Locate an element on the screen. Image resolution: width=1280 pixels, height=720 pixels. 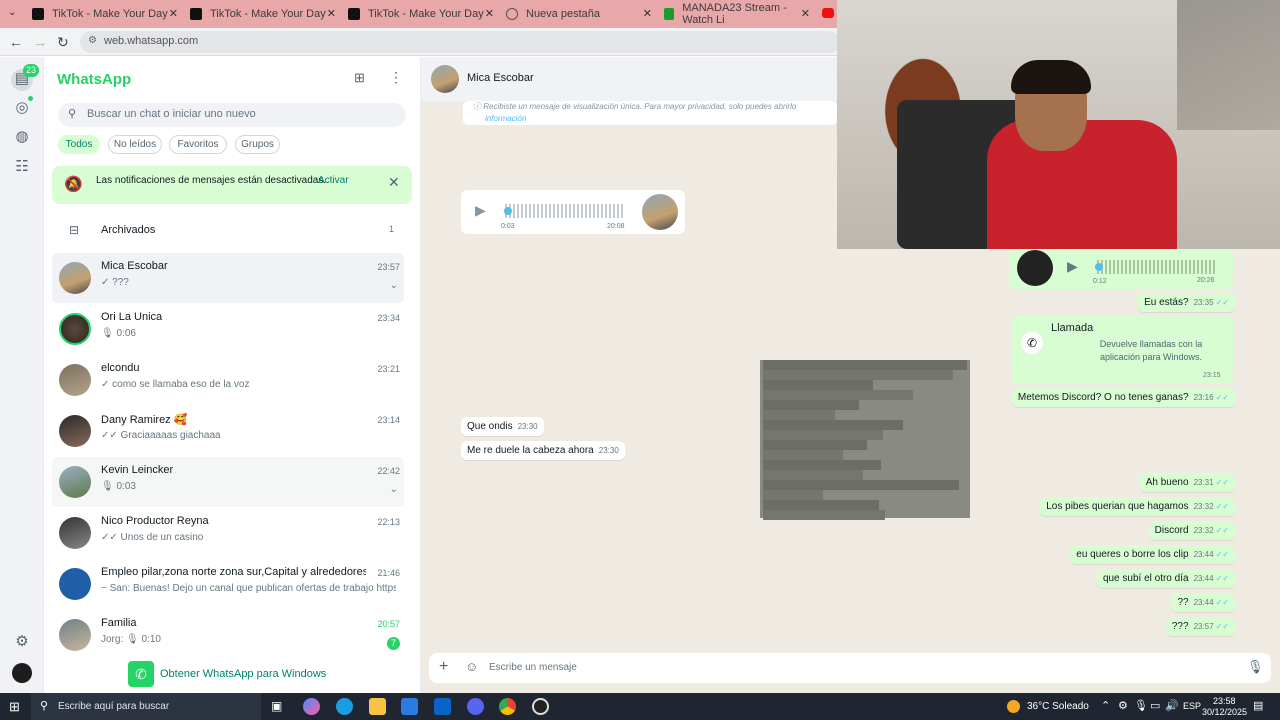
chat-preview: ✓✓ Graciaaaaas giachaaa is located at coordinates (161, 435).